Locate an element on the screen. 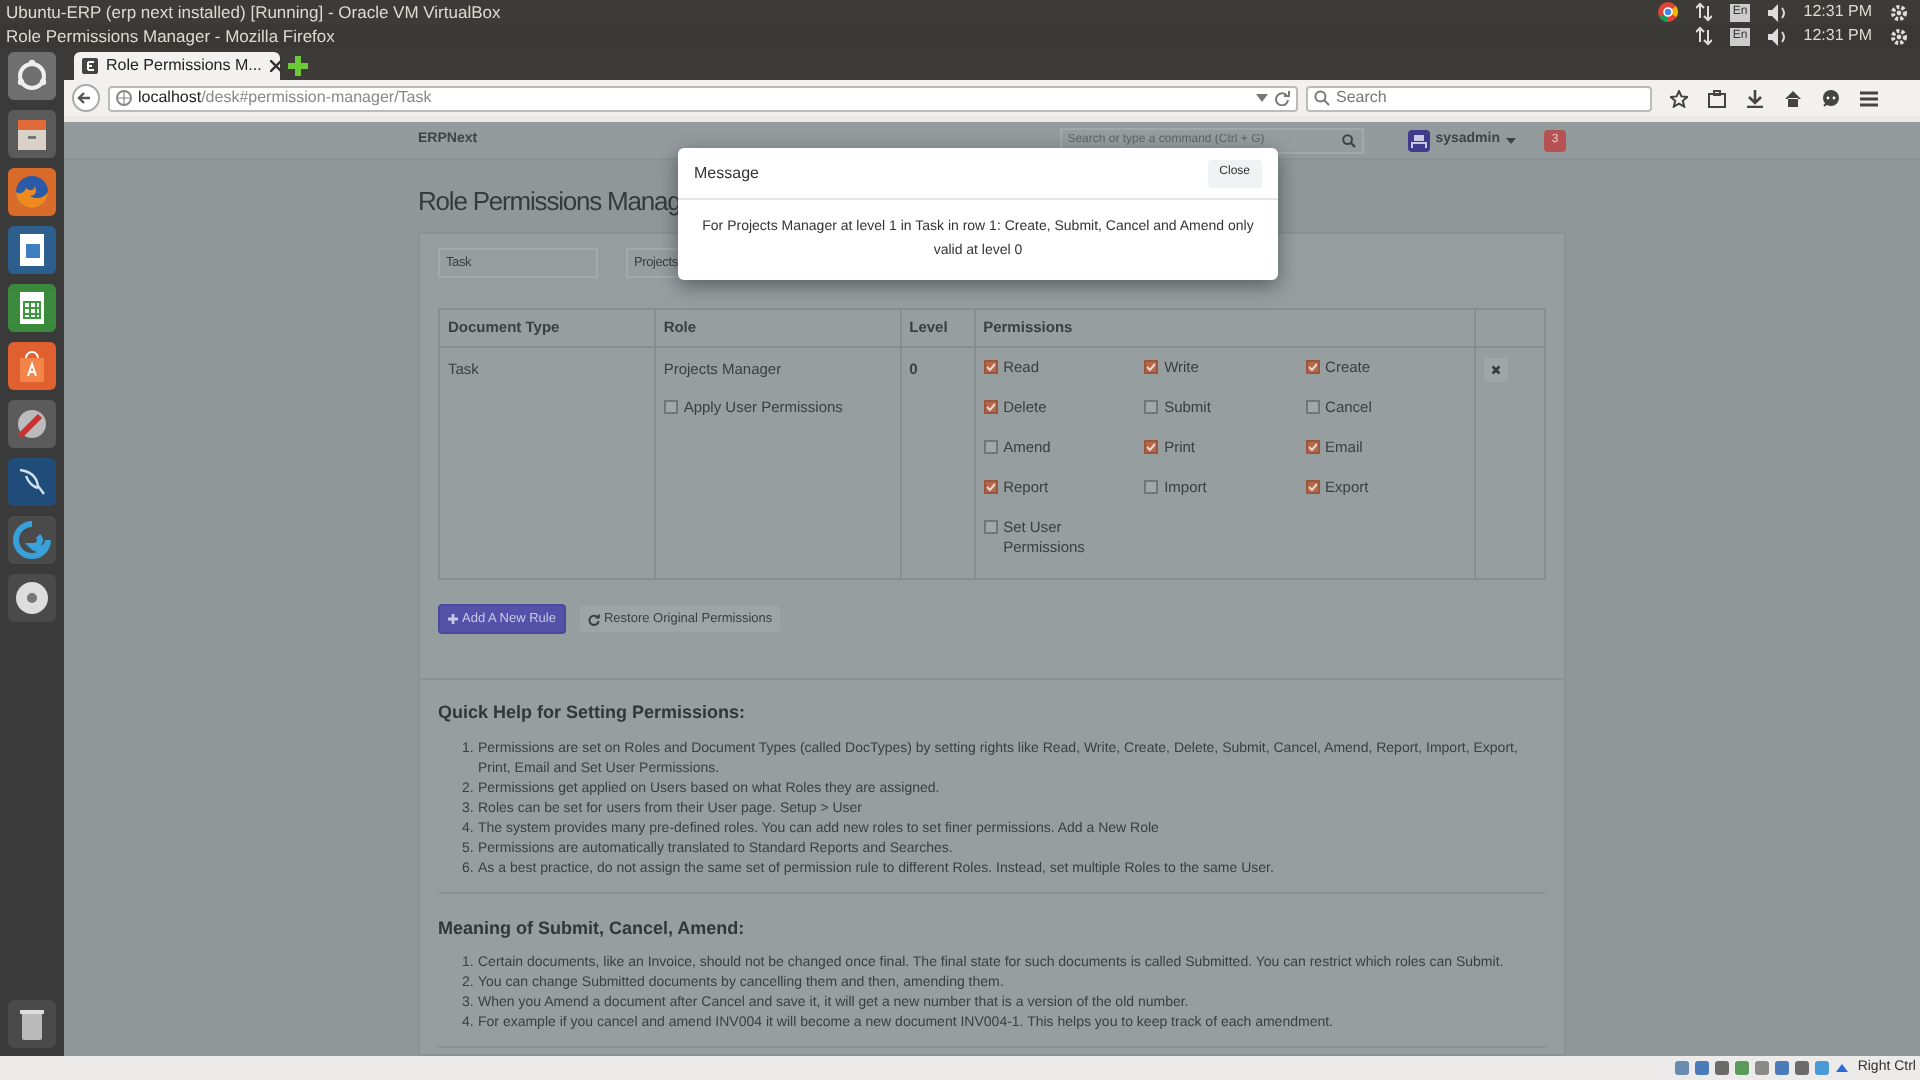  avatar-icon is located at coordinates (1418, 140).